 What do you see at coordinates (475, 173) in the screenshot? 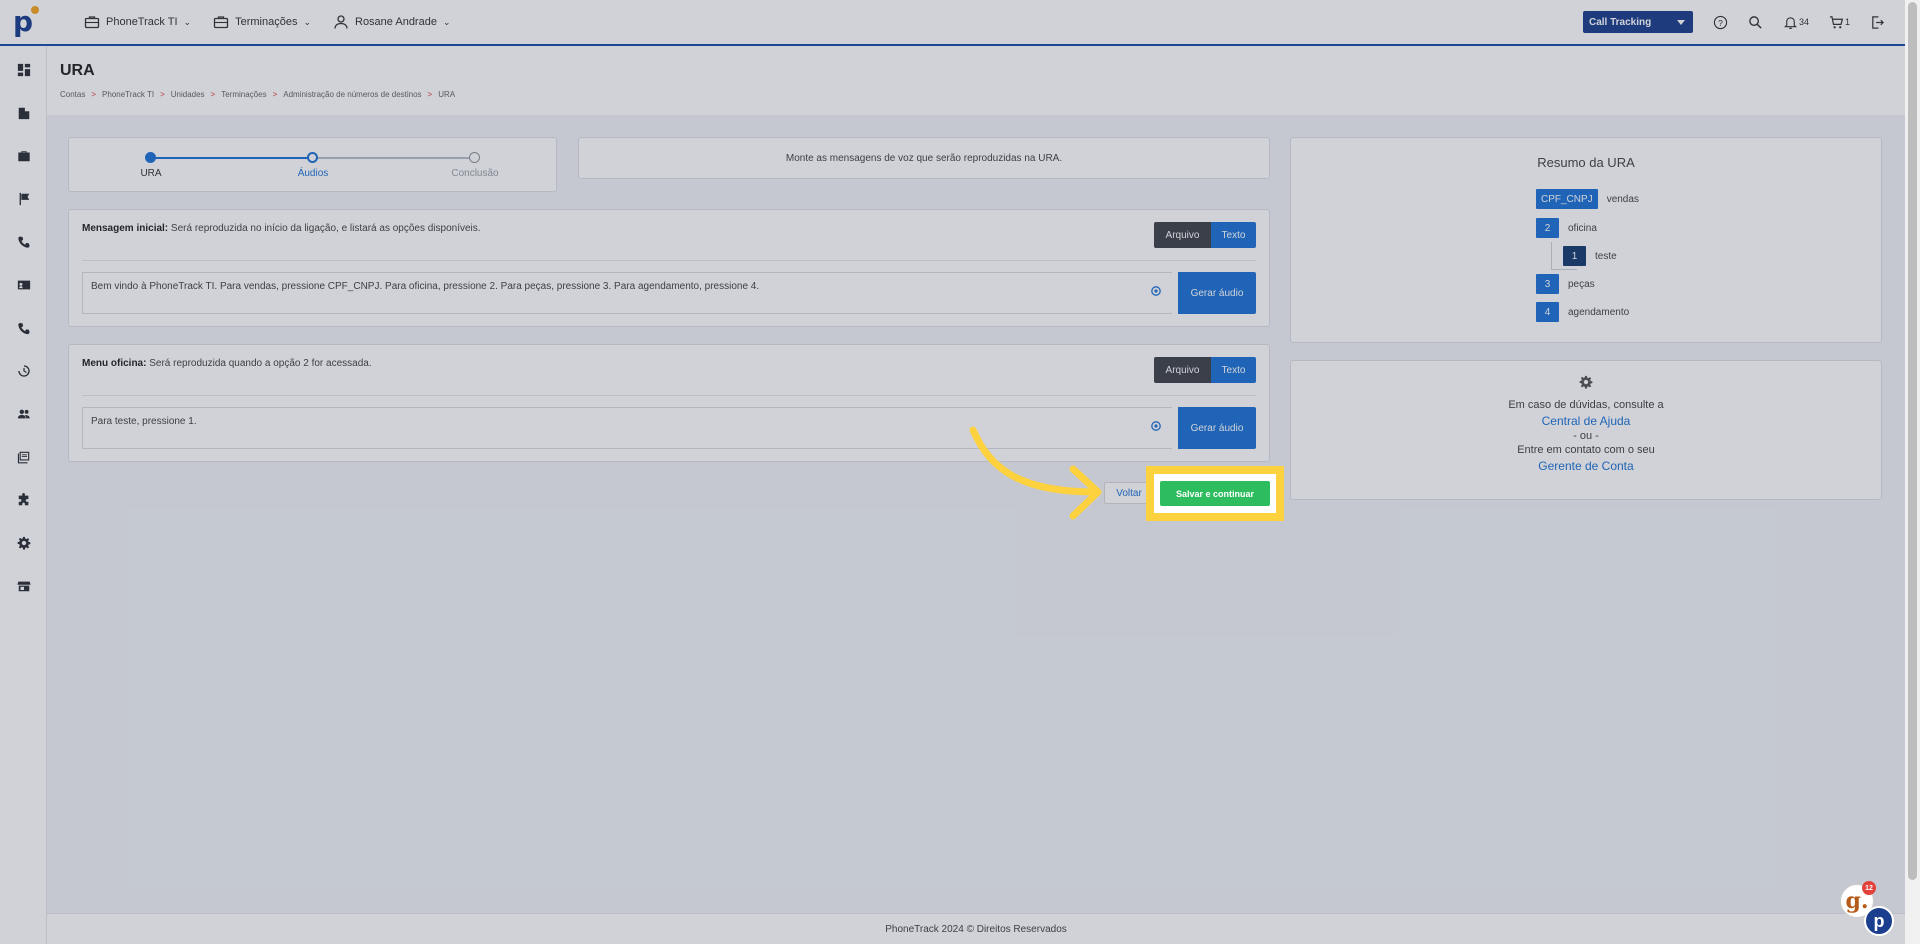
I see `step-label-conclusao: Conclusão` at bounding box center [475, 173].